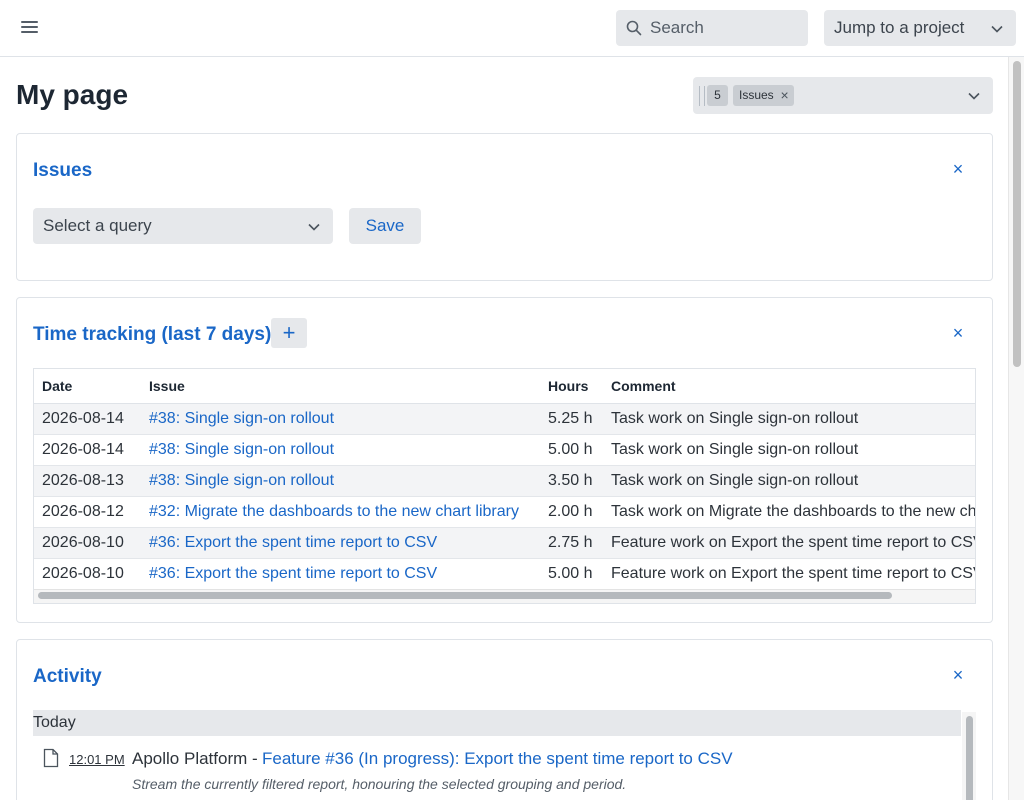  I want to click on hamburger-menu-icon, so click(30, 28).